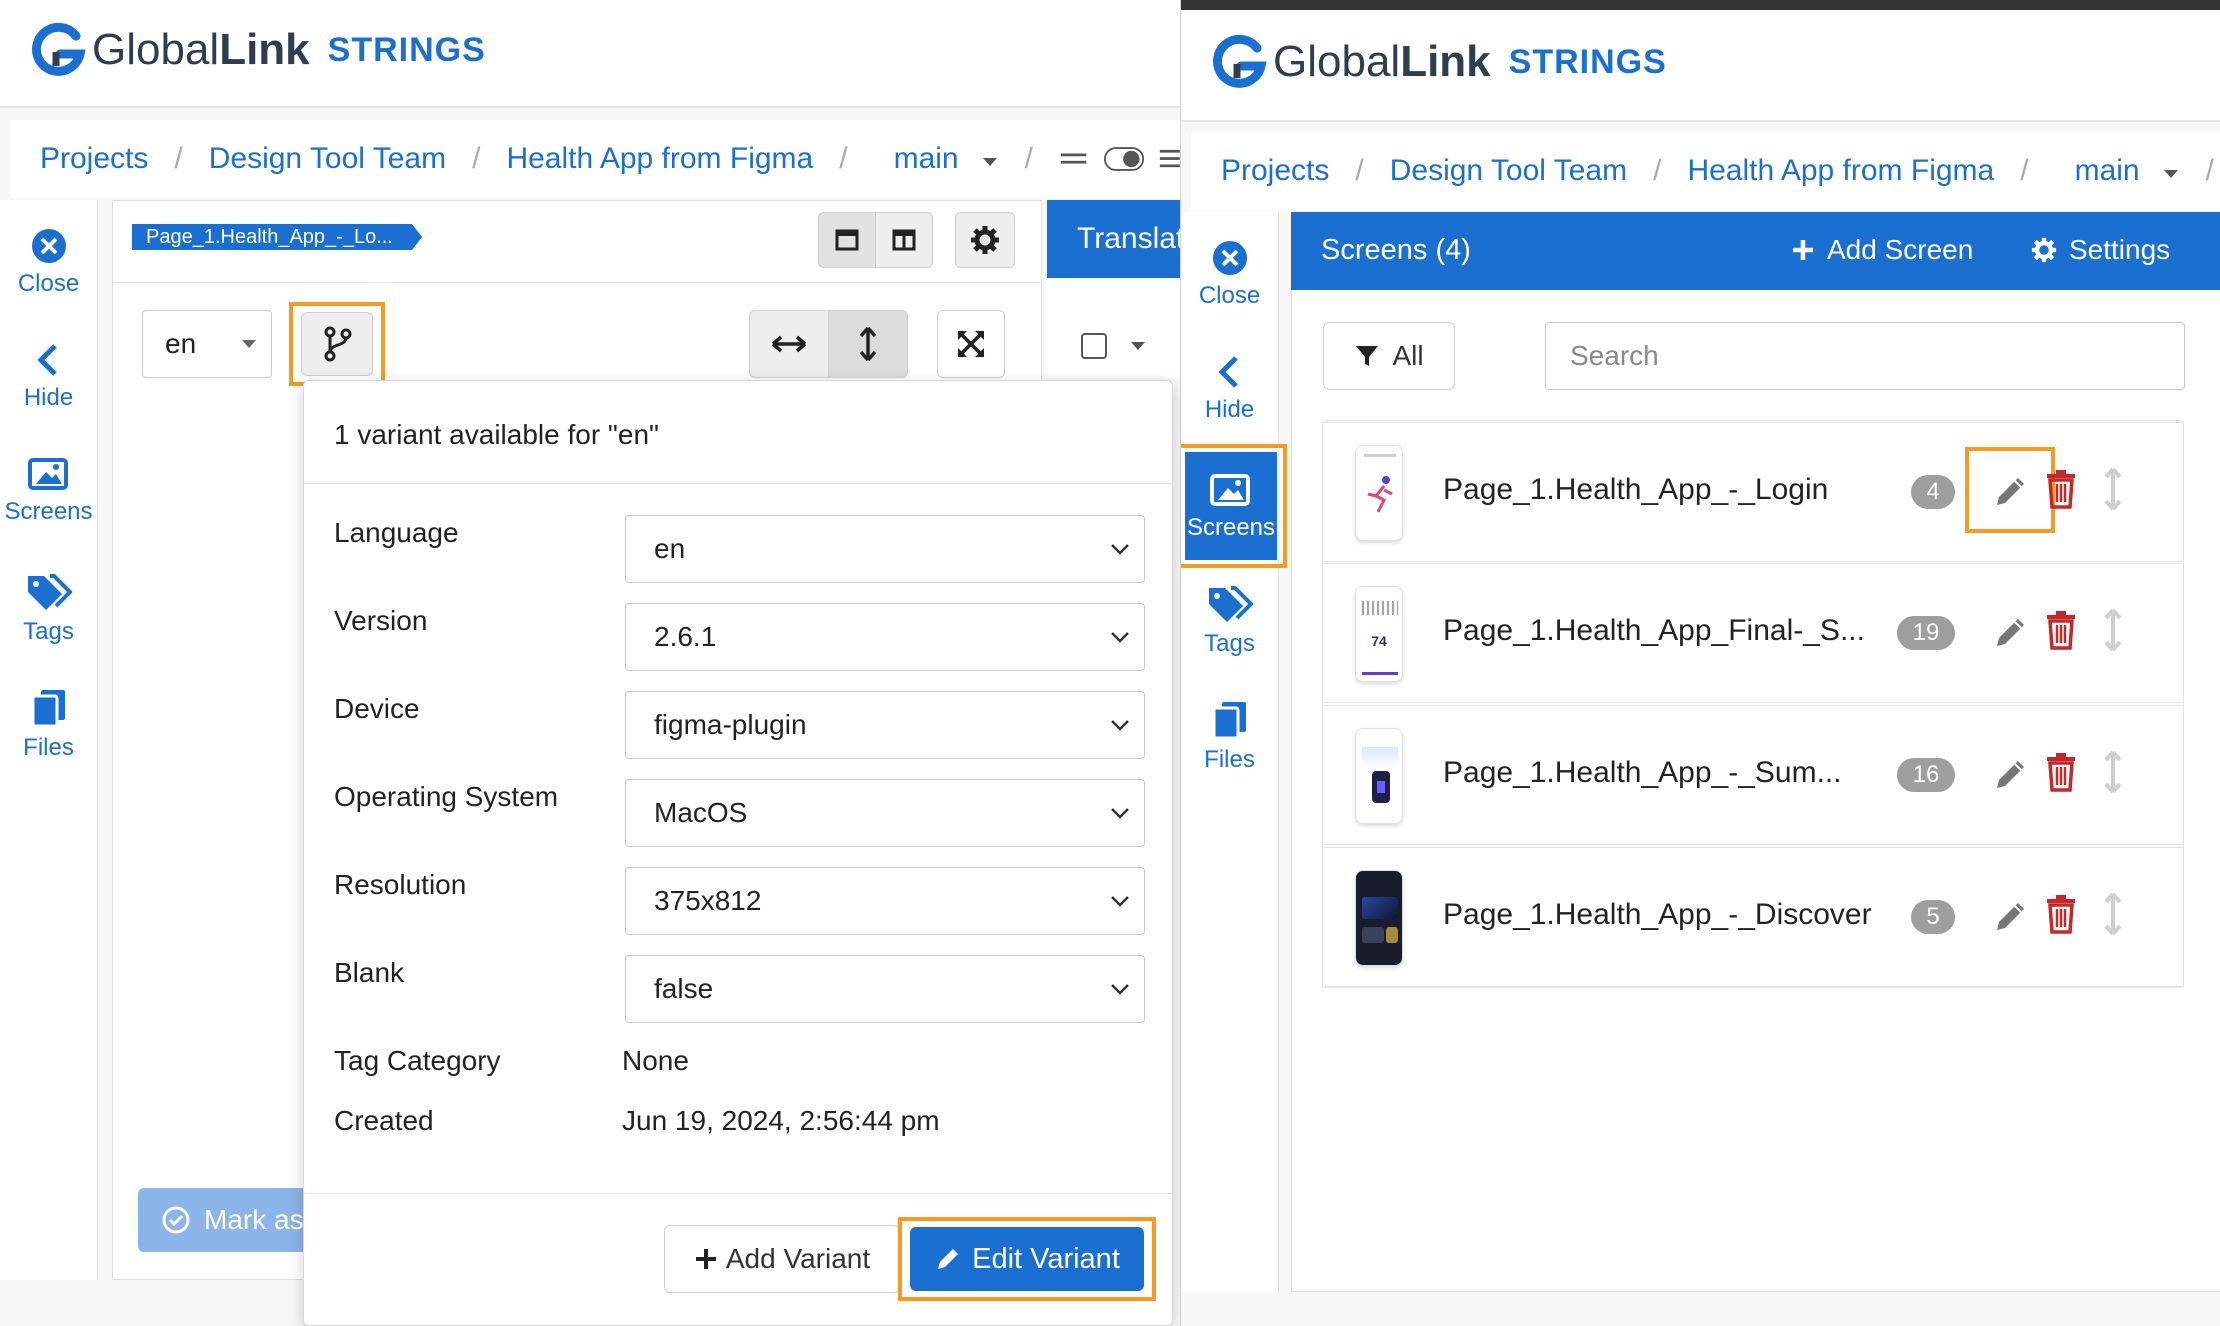 This screenshot has width=2220, height=1326. Describe the element at coordinates (48, 246) in the screenshot. I see `close-circle-icon` at that location.